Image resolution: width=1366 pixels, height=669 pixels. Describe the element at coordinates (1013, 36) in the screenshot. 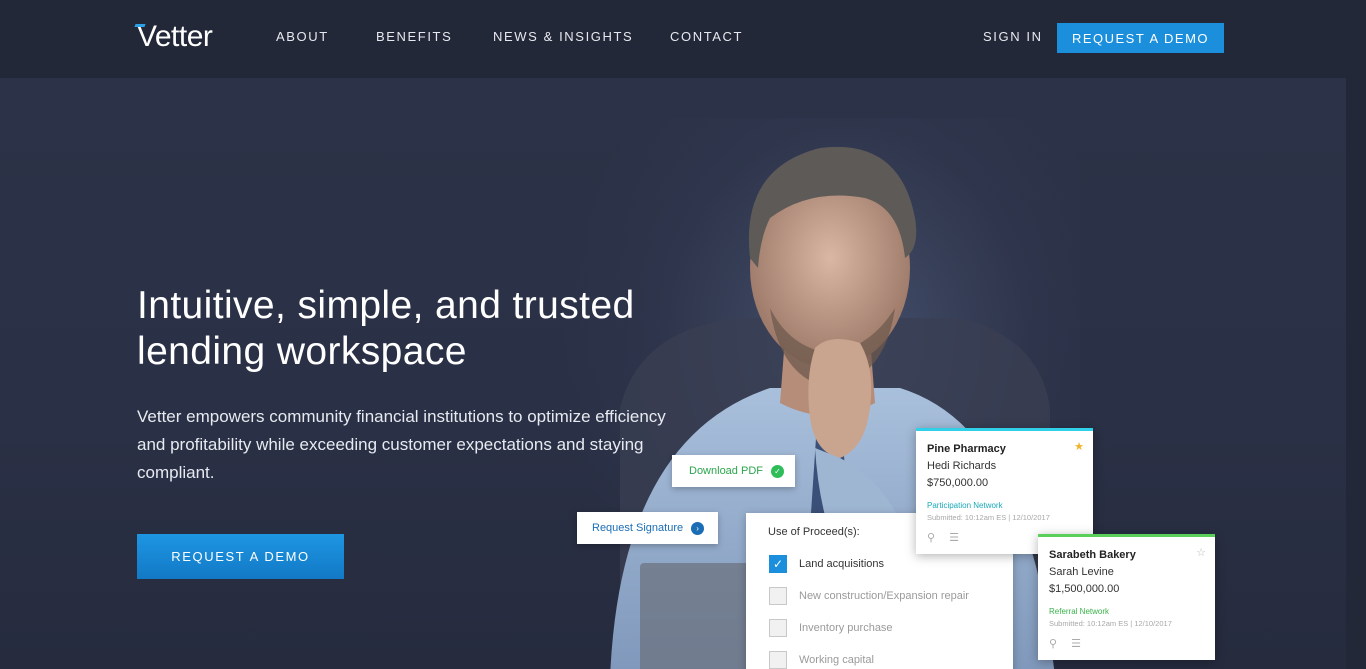

I see `sign-in-link: SIGN IN` at that location.